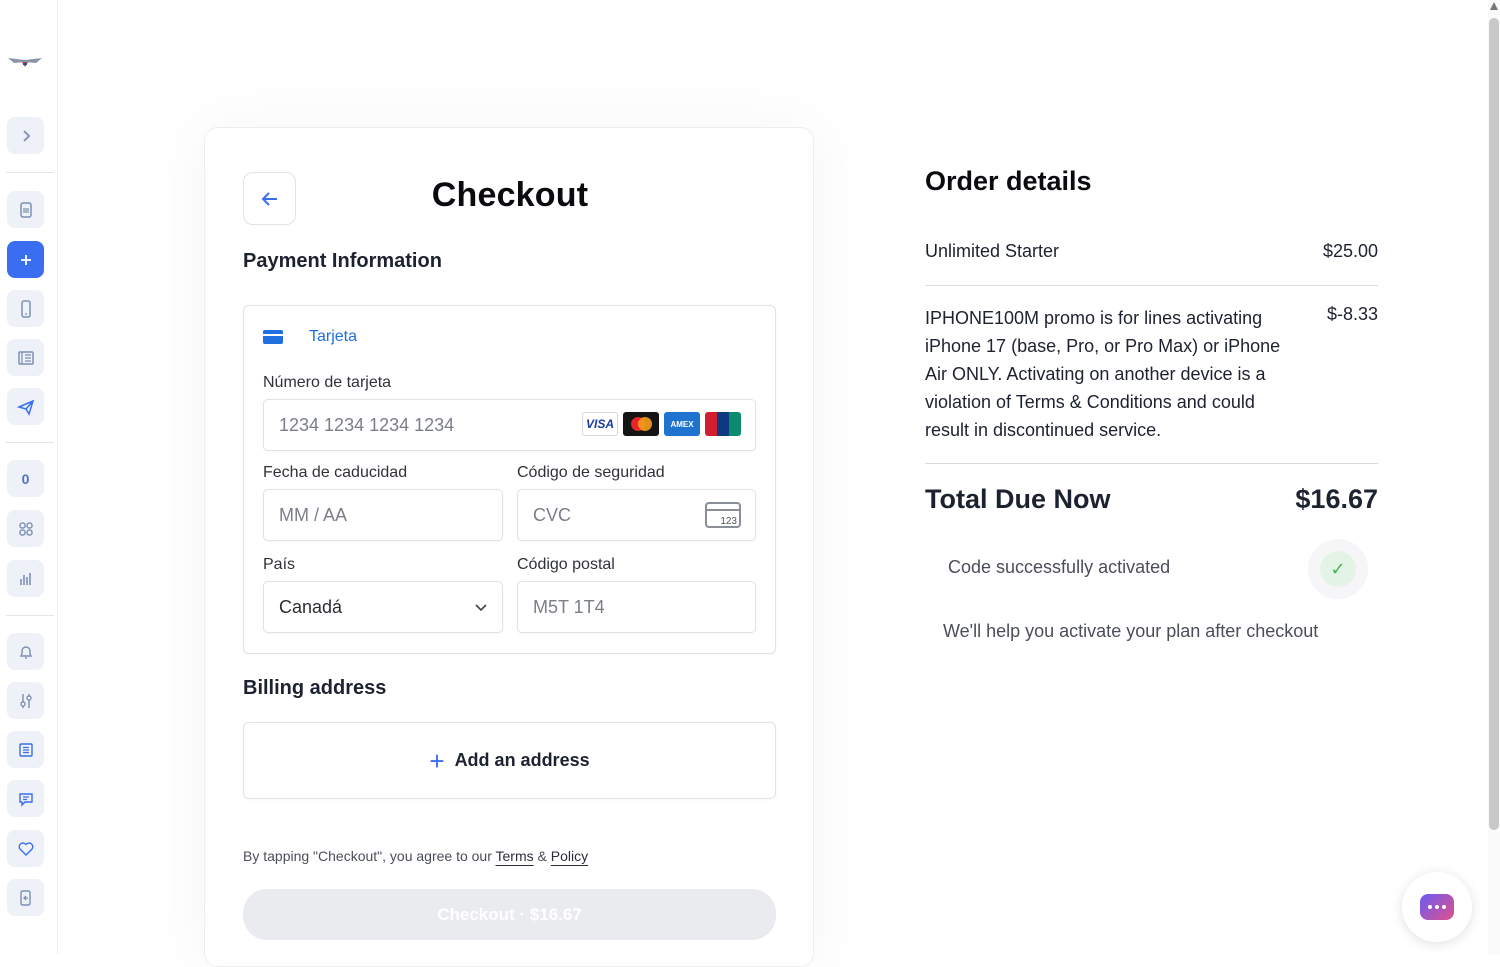 The image size is (1500, 967). I want to click on sidebar-item-documents, so click(25, 209).